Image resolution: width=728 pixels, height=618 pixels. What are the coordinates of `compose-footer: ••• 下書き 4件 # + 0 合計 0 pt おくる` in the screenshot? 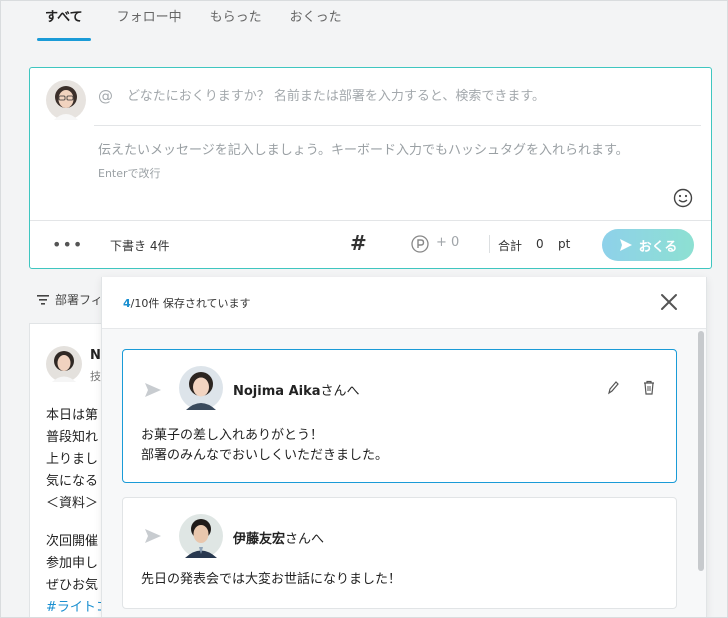 It's located at (370, 245).